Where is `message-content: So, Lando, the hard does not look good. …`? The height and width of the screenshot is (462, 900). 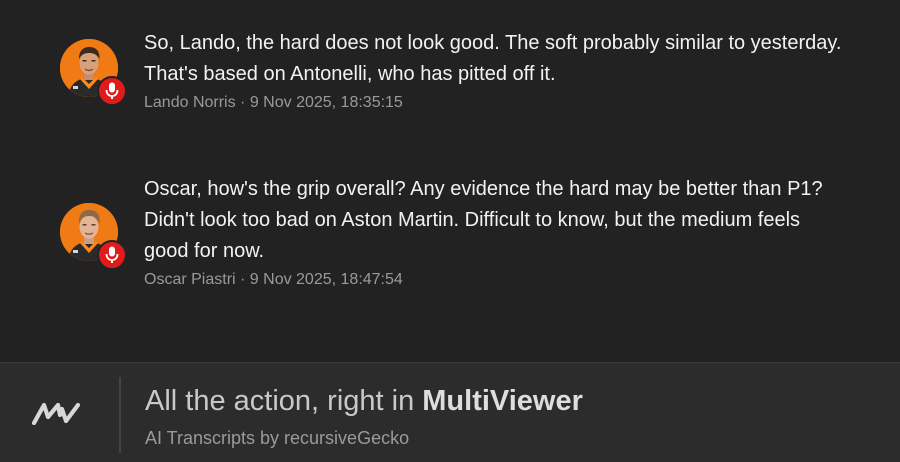
message-content: So, Lando, the hard does not look good. … is located at coordinates (496, 71).